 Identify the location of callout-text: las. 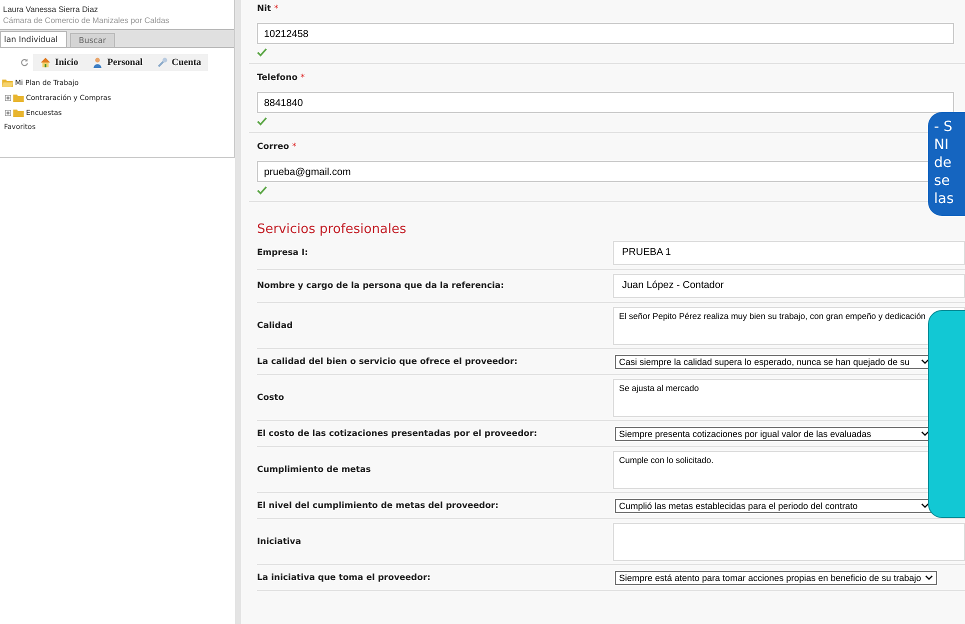
(944, 199).